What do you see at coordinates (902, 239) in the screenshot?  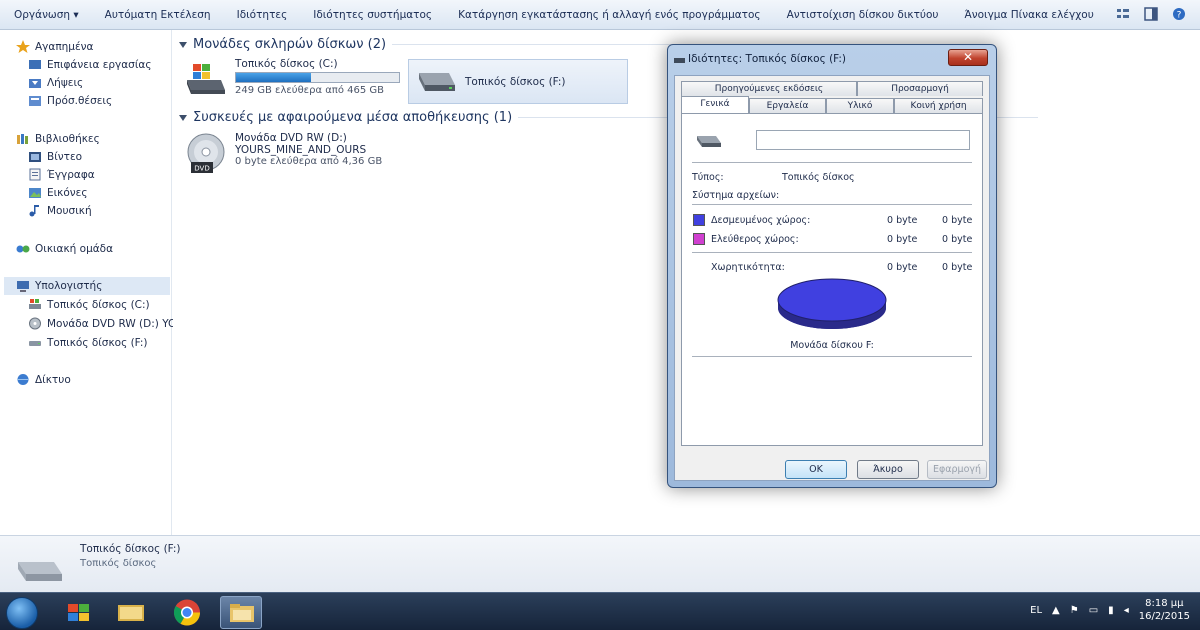 I see `free-space-bytes: 0 byte` at bounding box center [902, 239].